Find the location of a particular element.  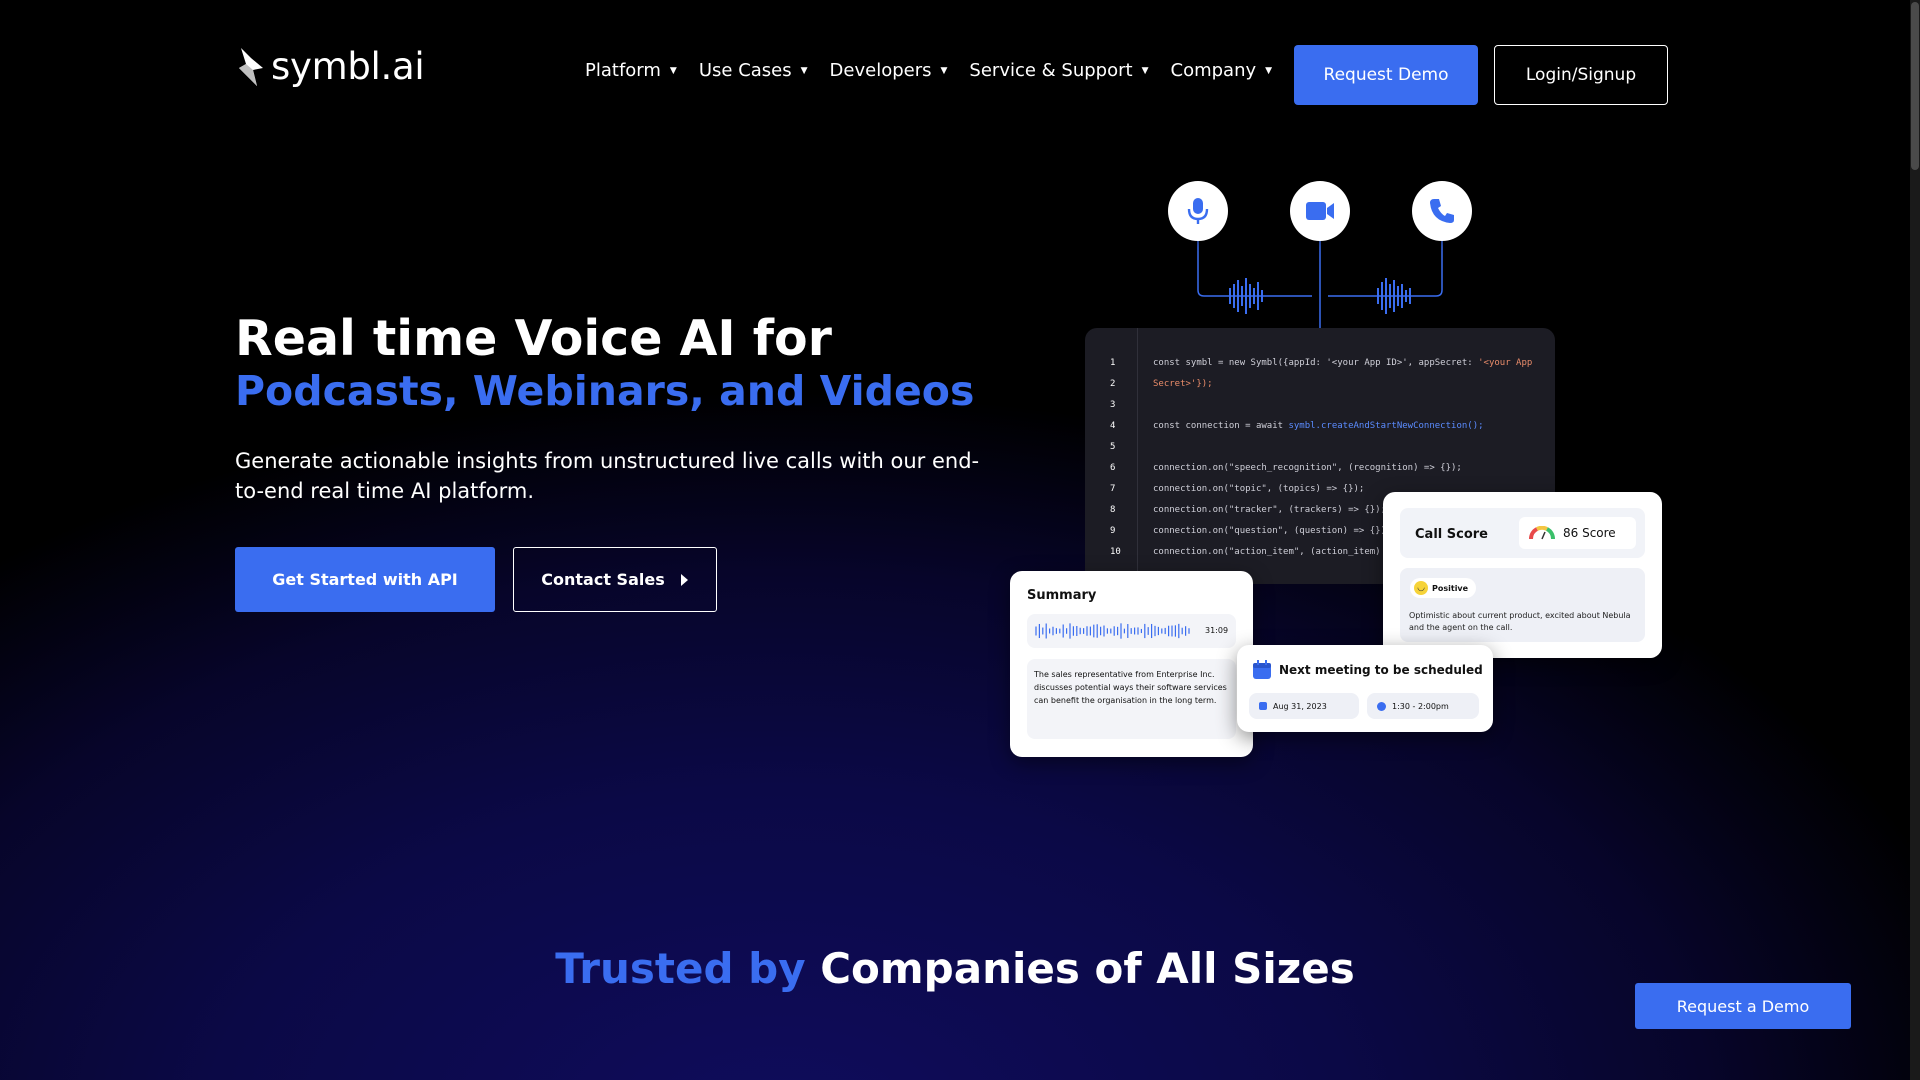

contact-sales-button: Contact Sales is located at coordinates (615, 579).